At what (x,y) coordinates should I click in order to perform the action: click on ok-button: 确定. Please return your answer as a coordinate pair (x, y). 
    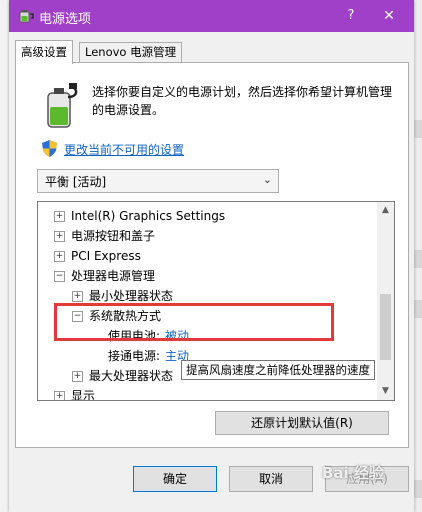
    Looking at the image, I should click on (175, 479).